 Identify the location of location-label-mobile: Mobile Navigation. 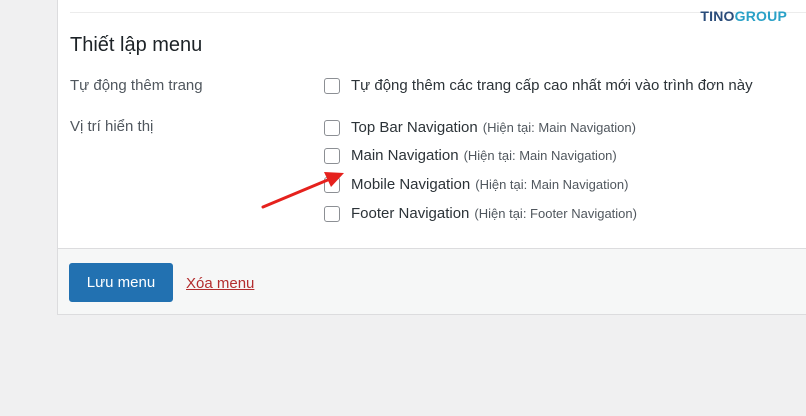
(411, 184).